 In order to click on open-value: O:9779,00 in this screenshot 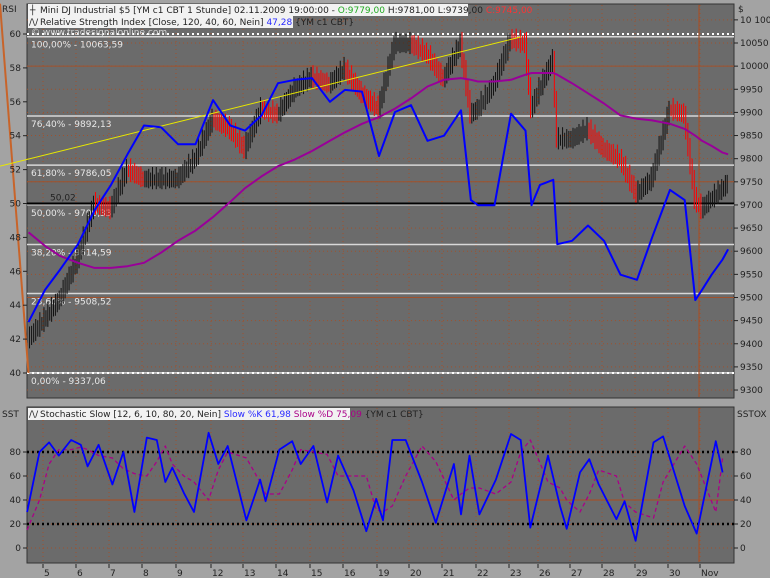, I will do `click(361, 11)`.